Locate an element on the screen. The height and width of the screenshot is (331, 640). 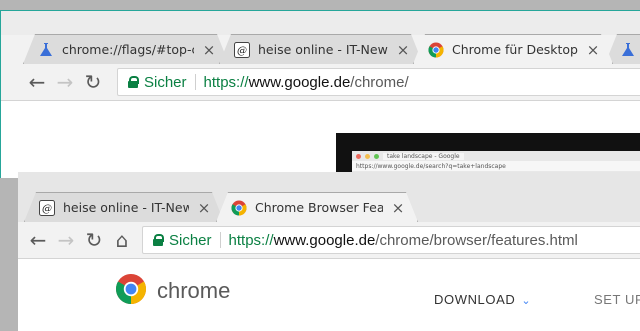
maximize-dot-icon is located at coordinates (376, 156).